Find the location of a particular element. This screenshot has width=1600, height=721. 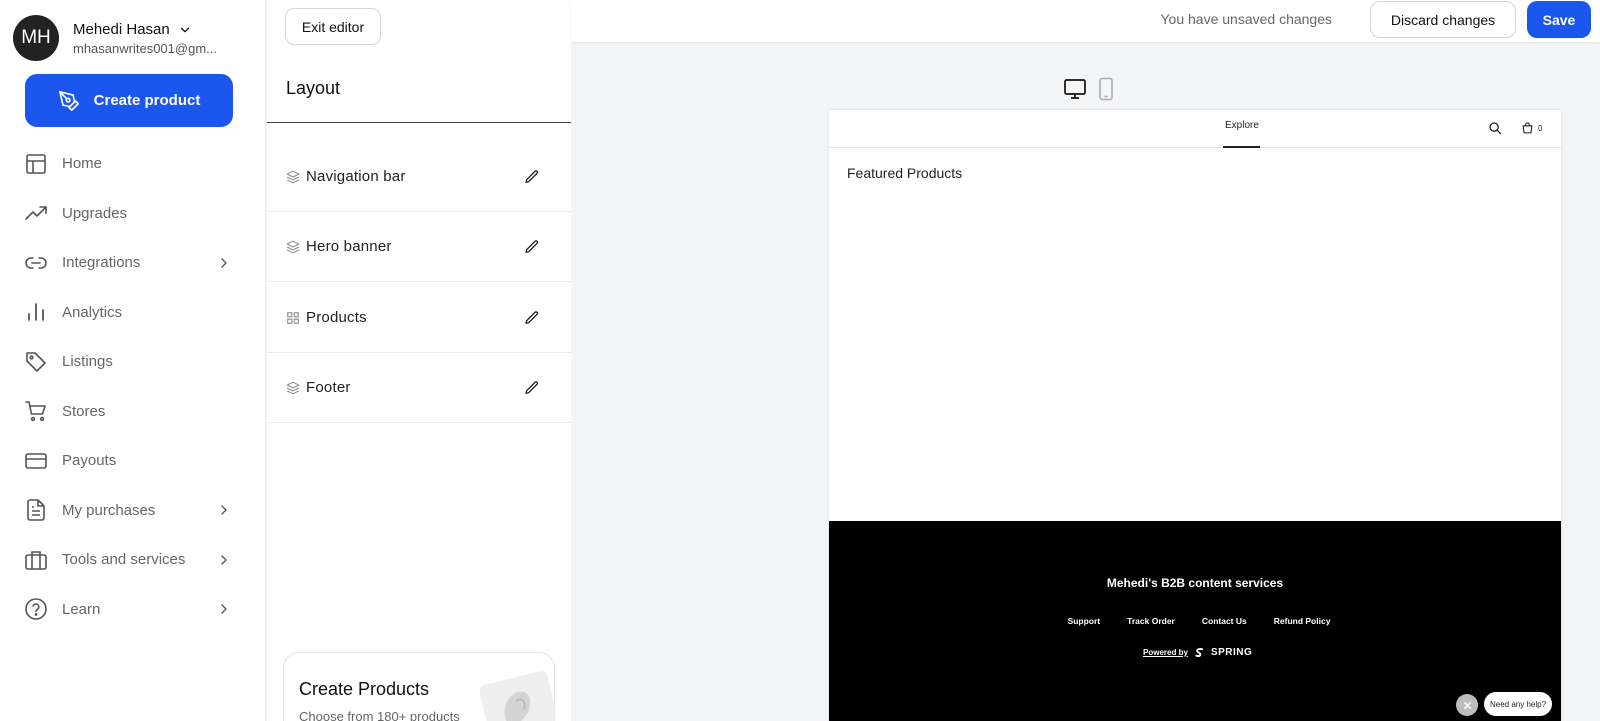

briefcase-icon is located at coordinates (36, 560).